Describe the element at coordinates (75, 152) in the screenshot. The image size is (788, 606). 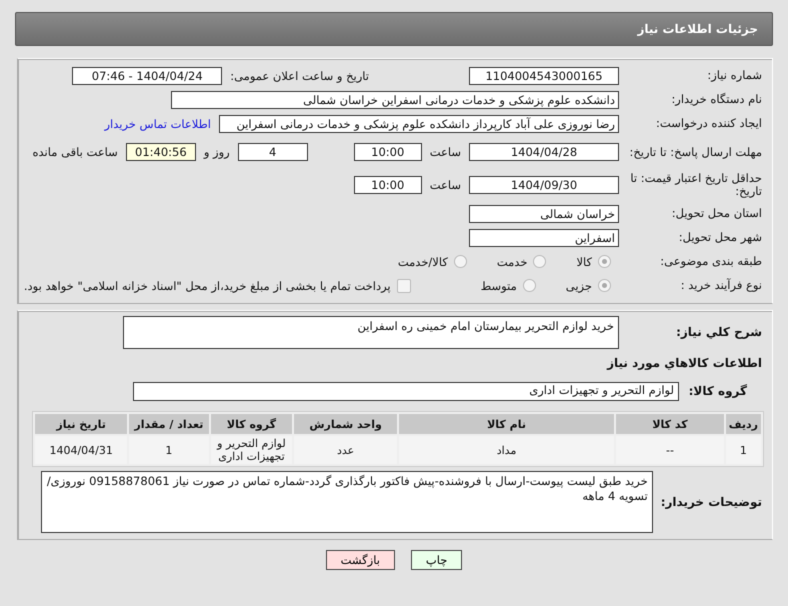
I see `field-label: ساعت باقی مانده` at that location.